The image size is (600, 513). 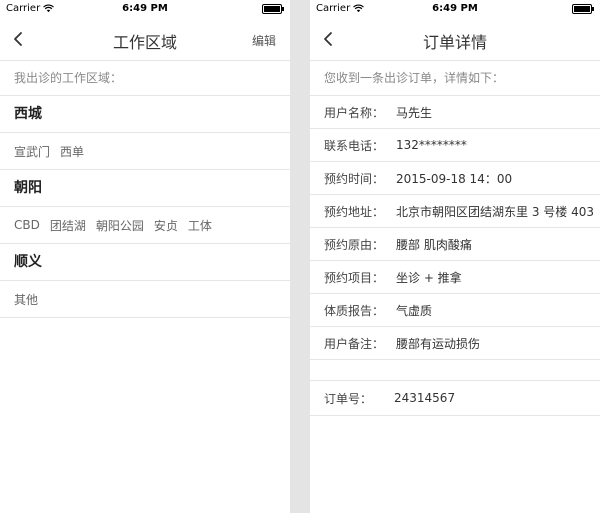 What do you see at coordinates (455, 310) in the screenshot?
I see `detail-row-constitution: 体质报告： 气虚质` at bounding box center [455, 310].